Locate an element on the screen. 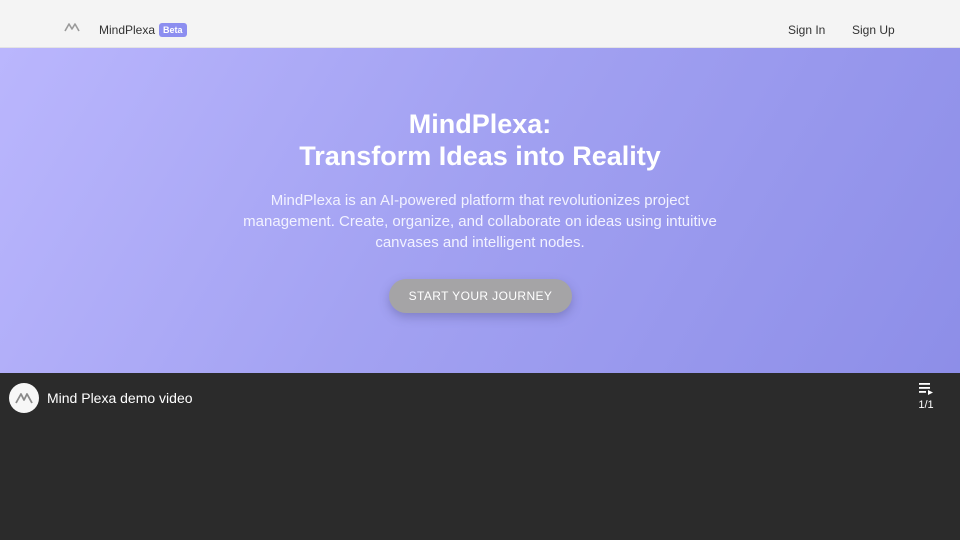  sign-in-link: Sign In is located at coordinates (806, 30).